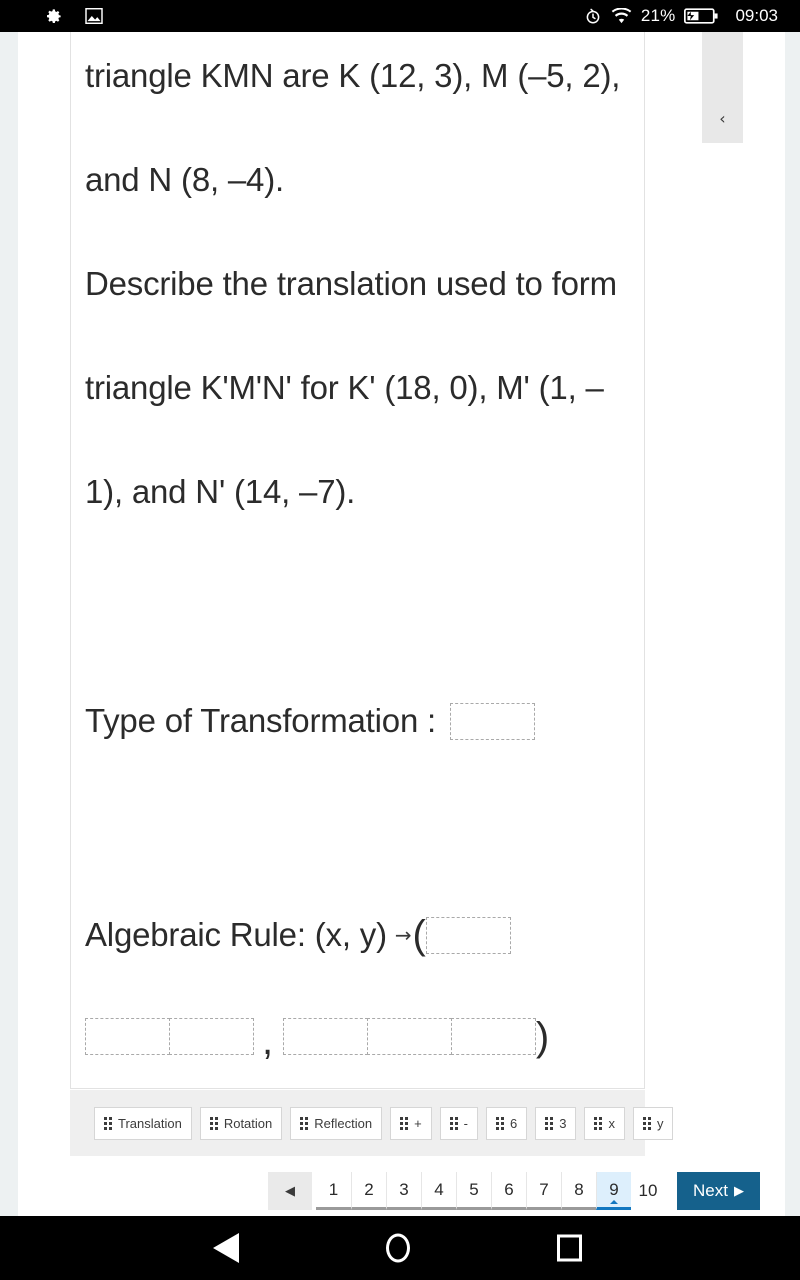 This screenshot has width=800, height=1280. What do you see at coordinates (738, 1191) in the screenshot?
I see `triangle-right-icon: ▶` at bounding box center [738, 1191].